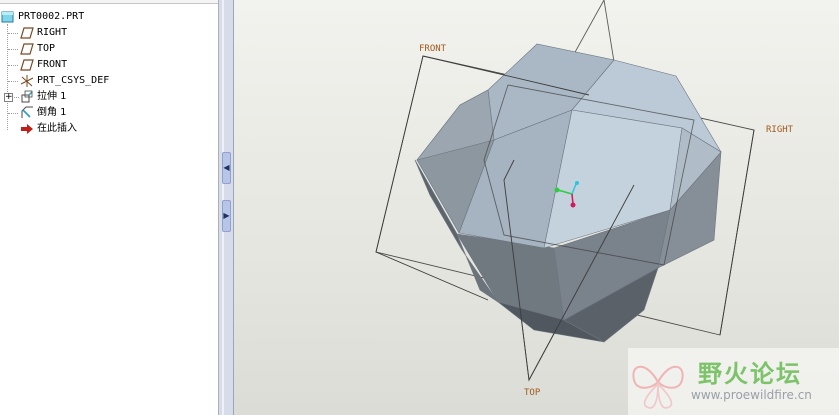  Describe the element at coordinates (73, 80) in the screenshot. I see `tree-item-label: PRT_CSYS_DEF` at that location.